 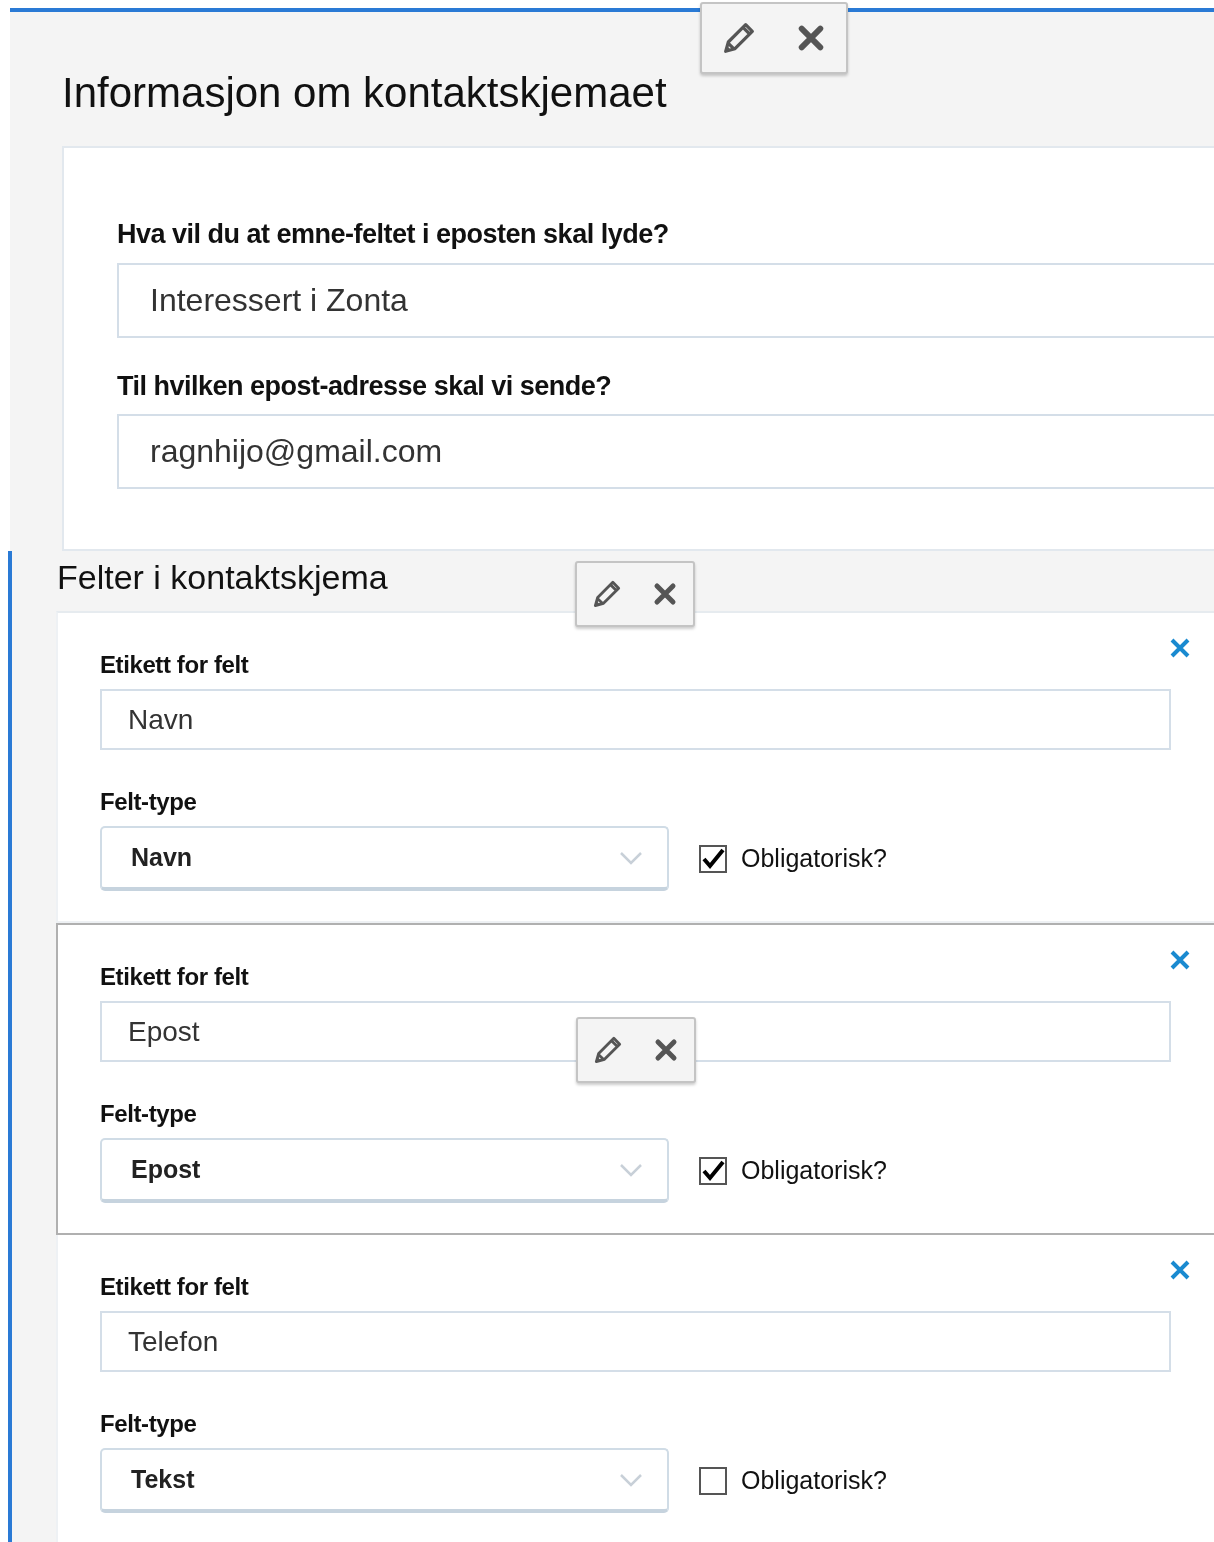 I want to click on input-field: Interessert i Zonta, so click(x=665, y=300).